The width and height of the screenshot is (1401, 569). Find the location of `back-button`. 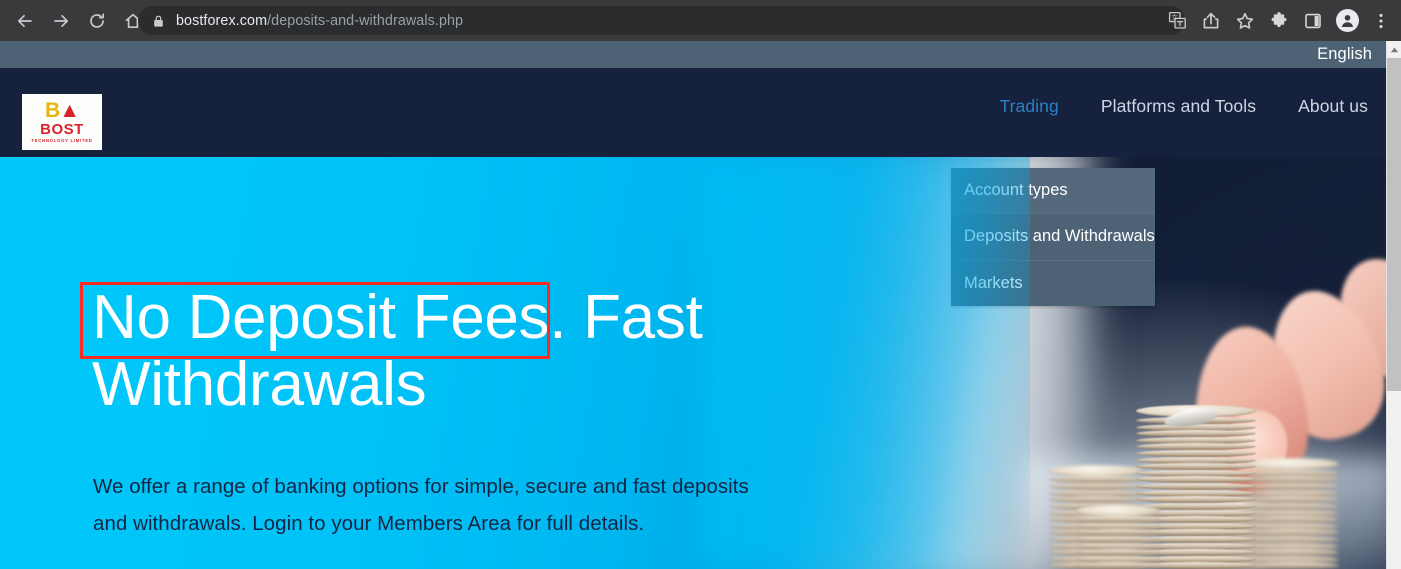

back-button is located at coordinates (25, 21).